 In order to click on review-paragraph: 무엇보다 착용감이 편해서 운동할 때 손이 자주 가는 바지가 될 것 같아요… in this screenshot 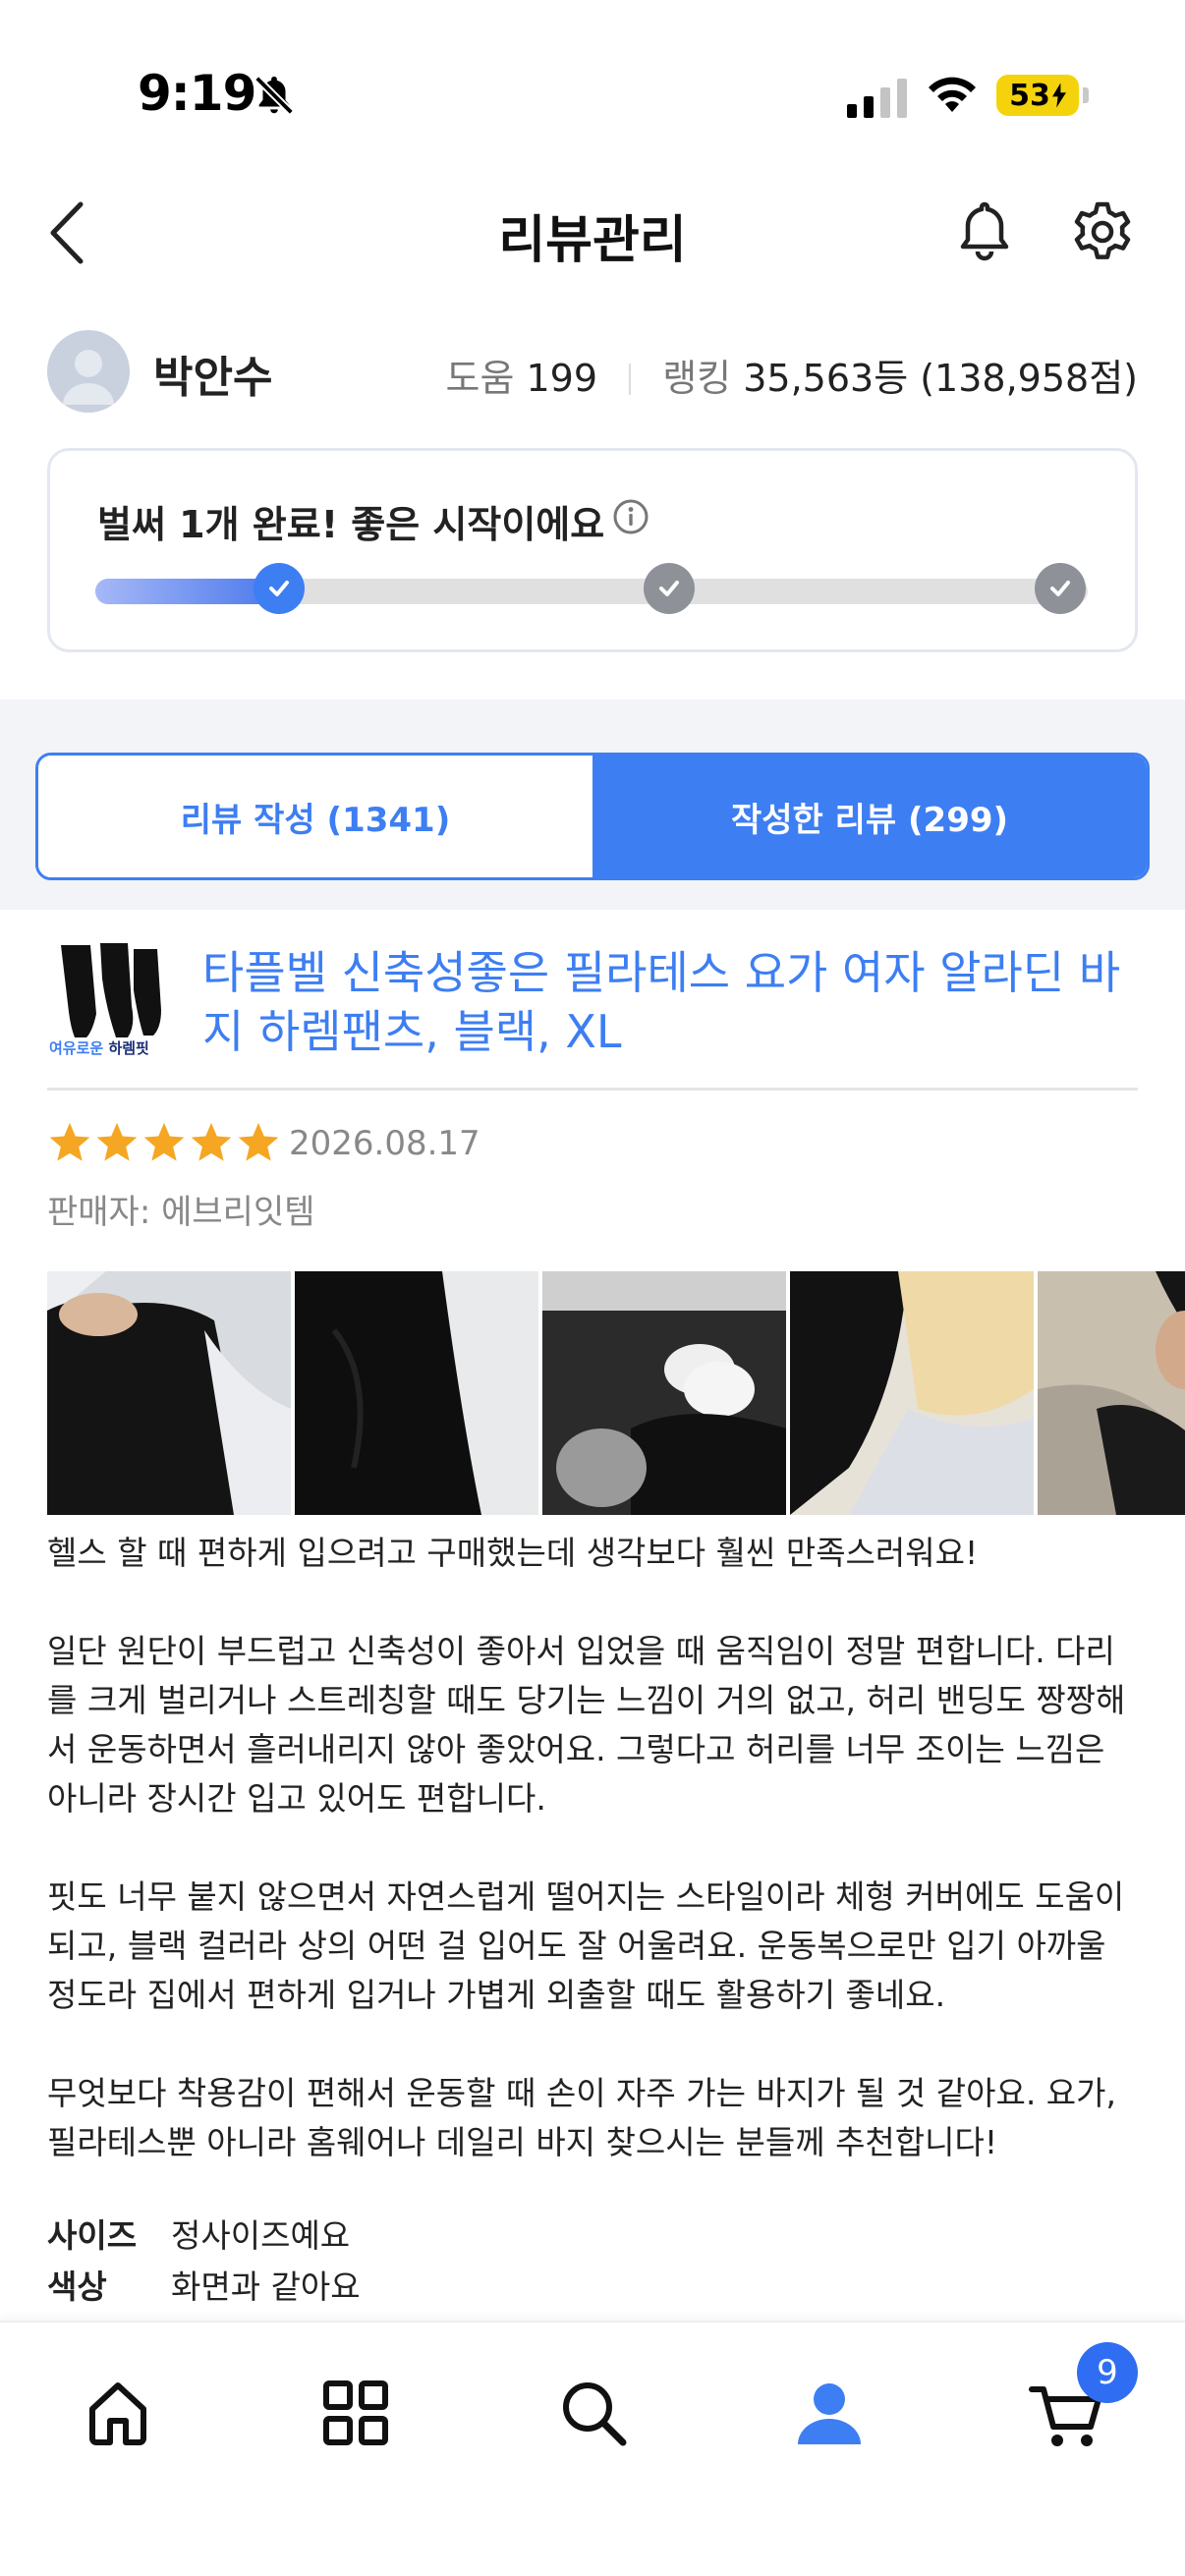, I will do `click(582, 2117)`.